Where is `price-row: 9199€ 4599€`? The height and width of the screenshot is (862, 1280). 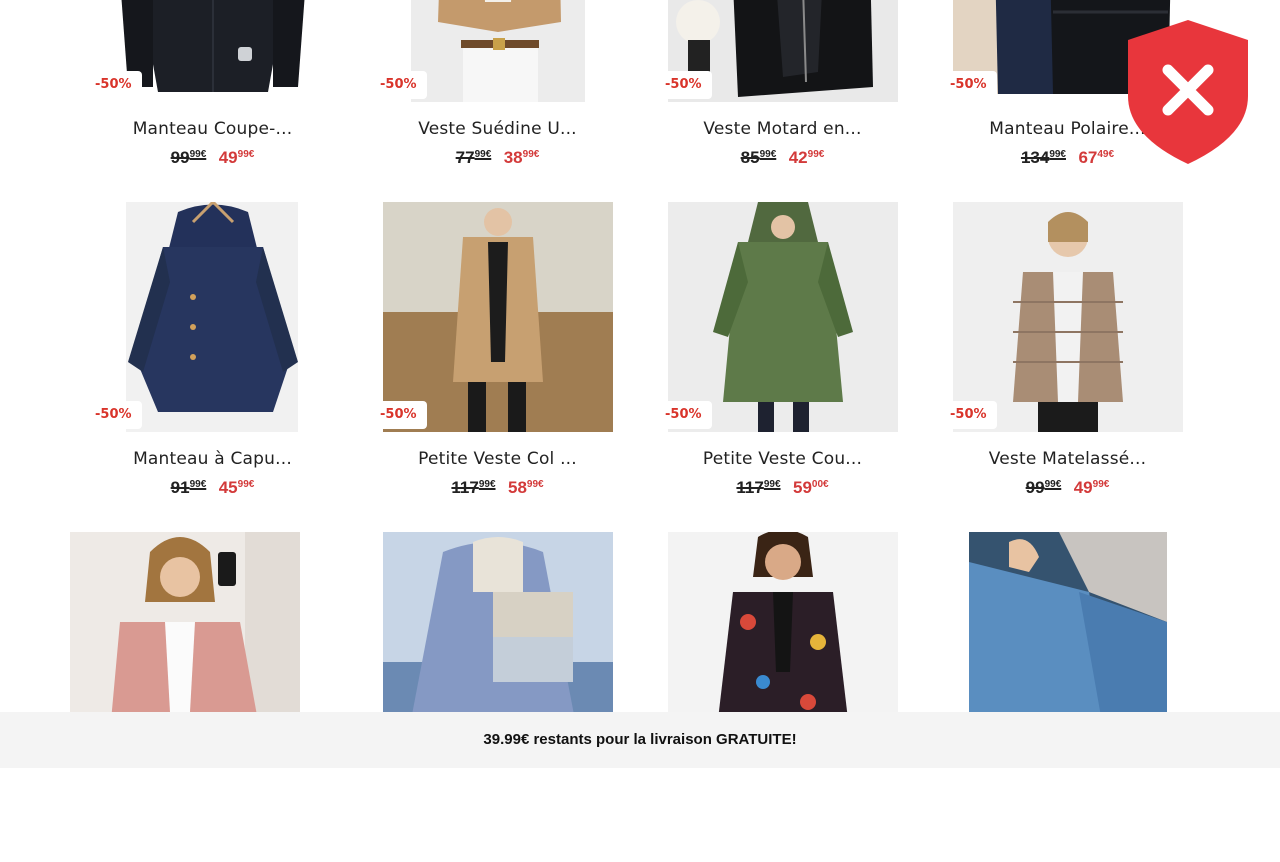
price-row: 9199€ 4599€ is located at coordinates (212, 488).